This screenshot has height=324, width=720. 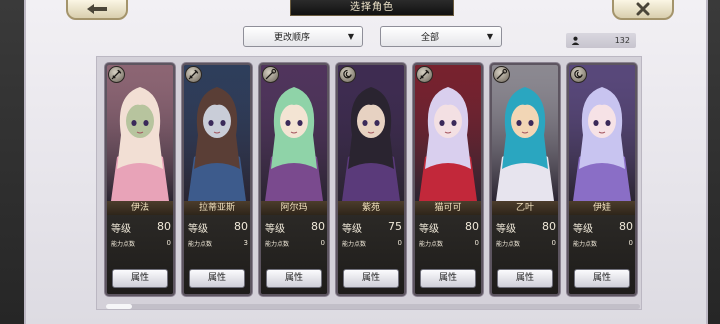 I want to click on scrollbar-thumb, so click(x=119, y=306).